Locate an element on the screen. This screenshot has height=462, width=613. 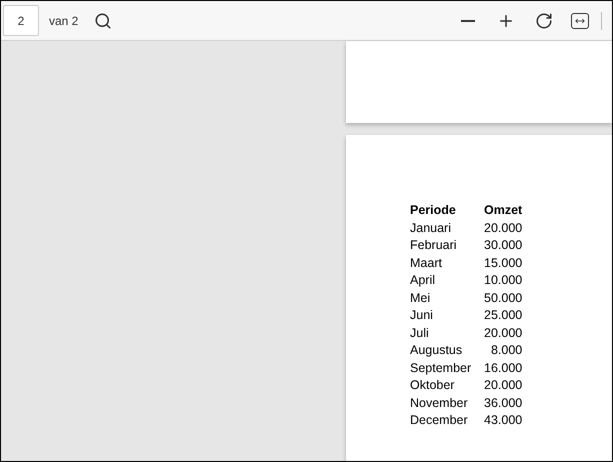
table-cell-text: 25.000 is located at coordinates (503, 315).